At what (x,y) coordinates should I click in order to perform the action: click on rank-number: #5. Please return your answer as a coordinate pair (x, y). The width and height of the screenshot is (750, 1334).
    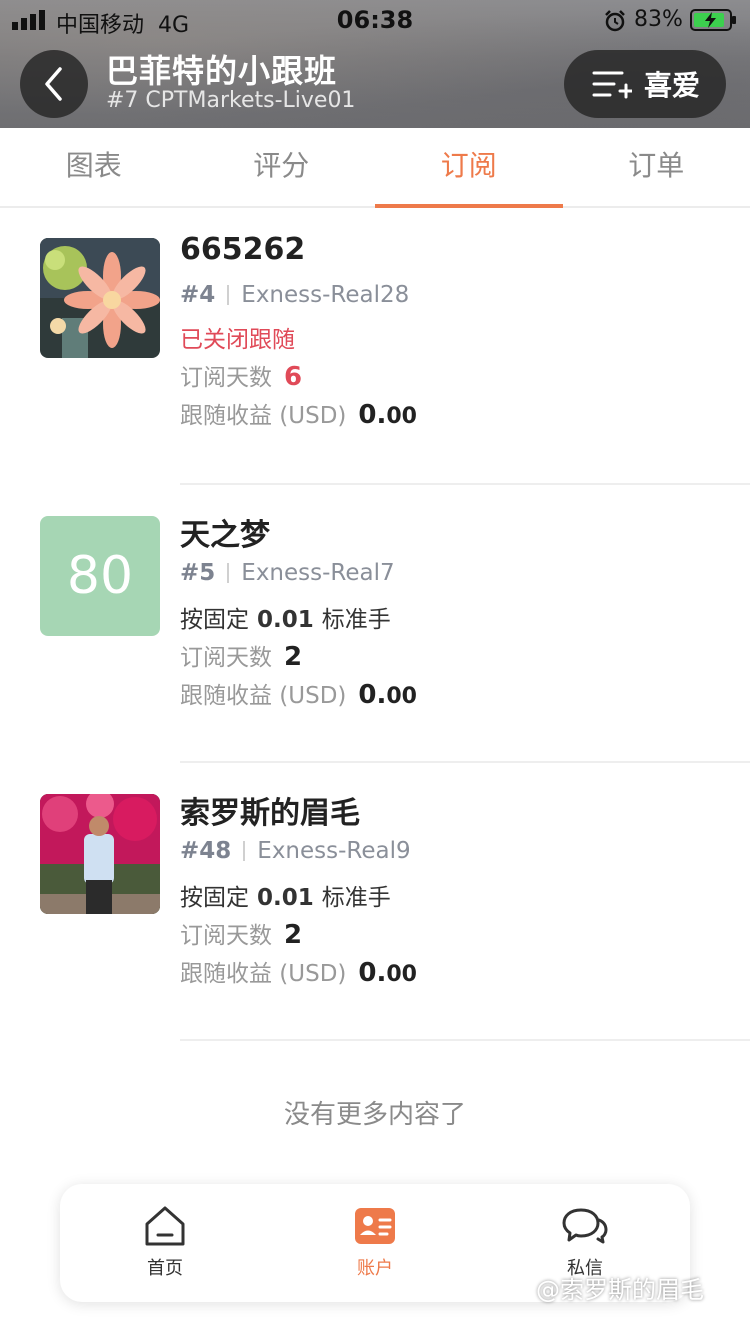
    Looking at the image, I should click on (198, 573).